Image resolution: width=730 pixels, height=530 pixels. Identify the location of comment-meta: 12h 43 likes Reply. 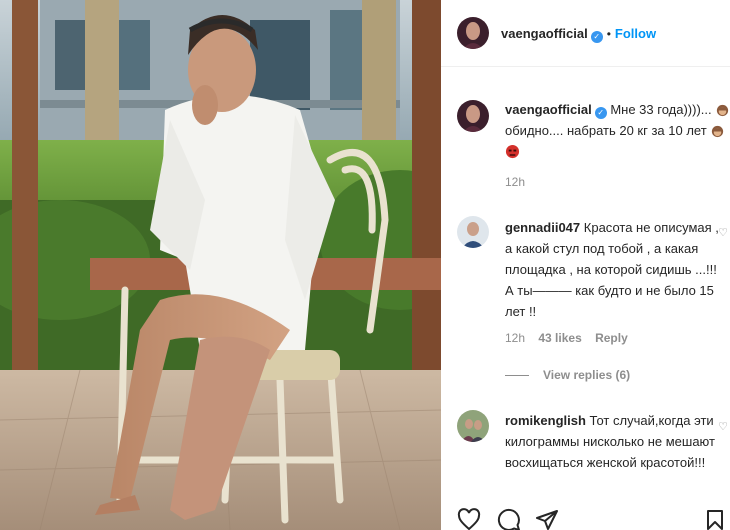
(571, 338).